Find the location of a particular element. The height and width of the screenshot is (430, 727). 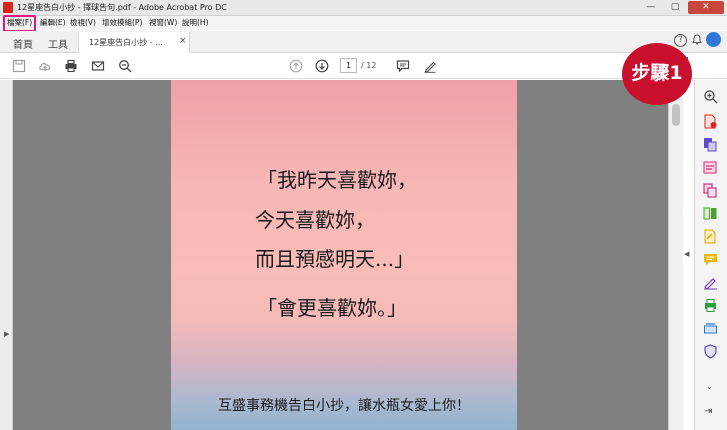

user-avatar is located at coordinates (713, 39).